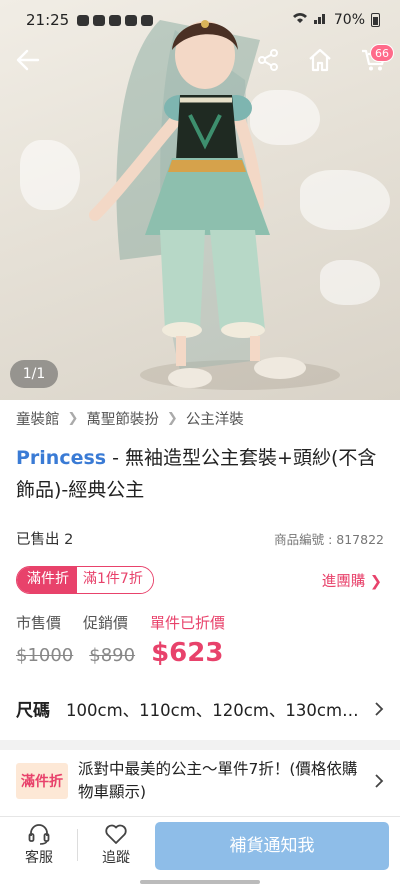 The height and width of the screenshot is (889, 400). I want to click on breadcrumb-item: 公主洋裝, so click(215, 418).